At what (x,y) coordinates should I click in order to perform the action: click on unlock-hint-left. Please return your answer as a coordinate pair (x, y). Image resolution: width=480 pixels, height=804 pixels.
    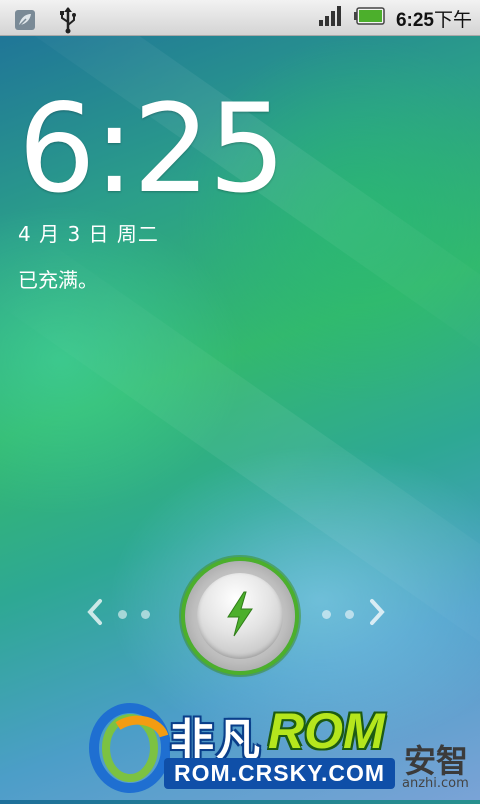
    Looking at the image, I should click on (118, 614).